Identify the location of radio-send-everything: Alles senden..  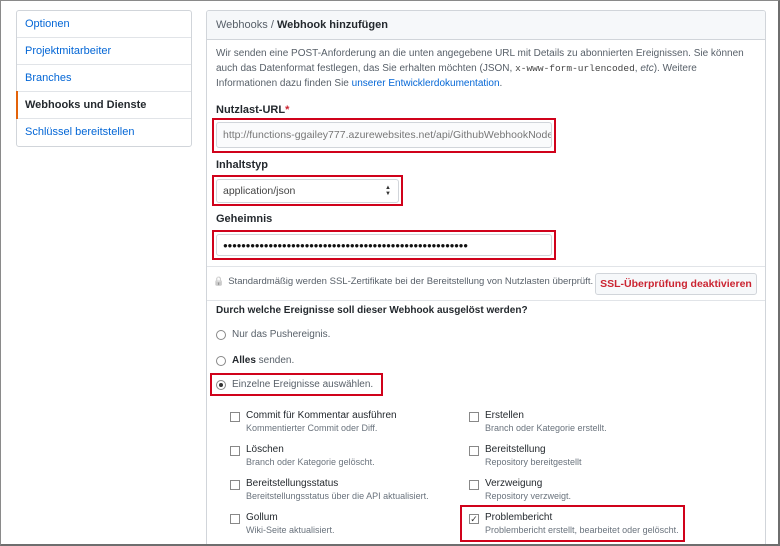
(255, 360).